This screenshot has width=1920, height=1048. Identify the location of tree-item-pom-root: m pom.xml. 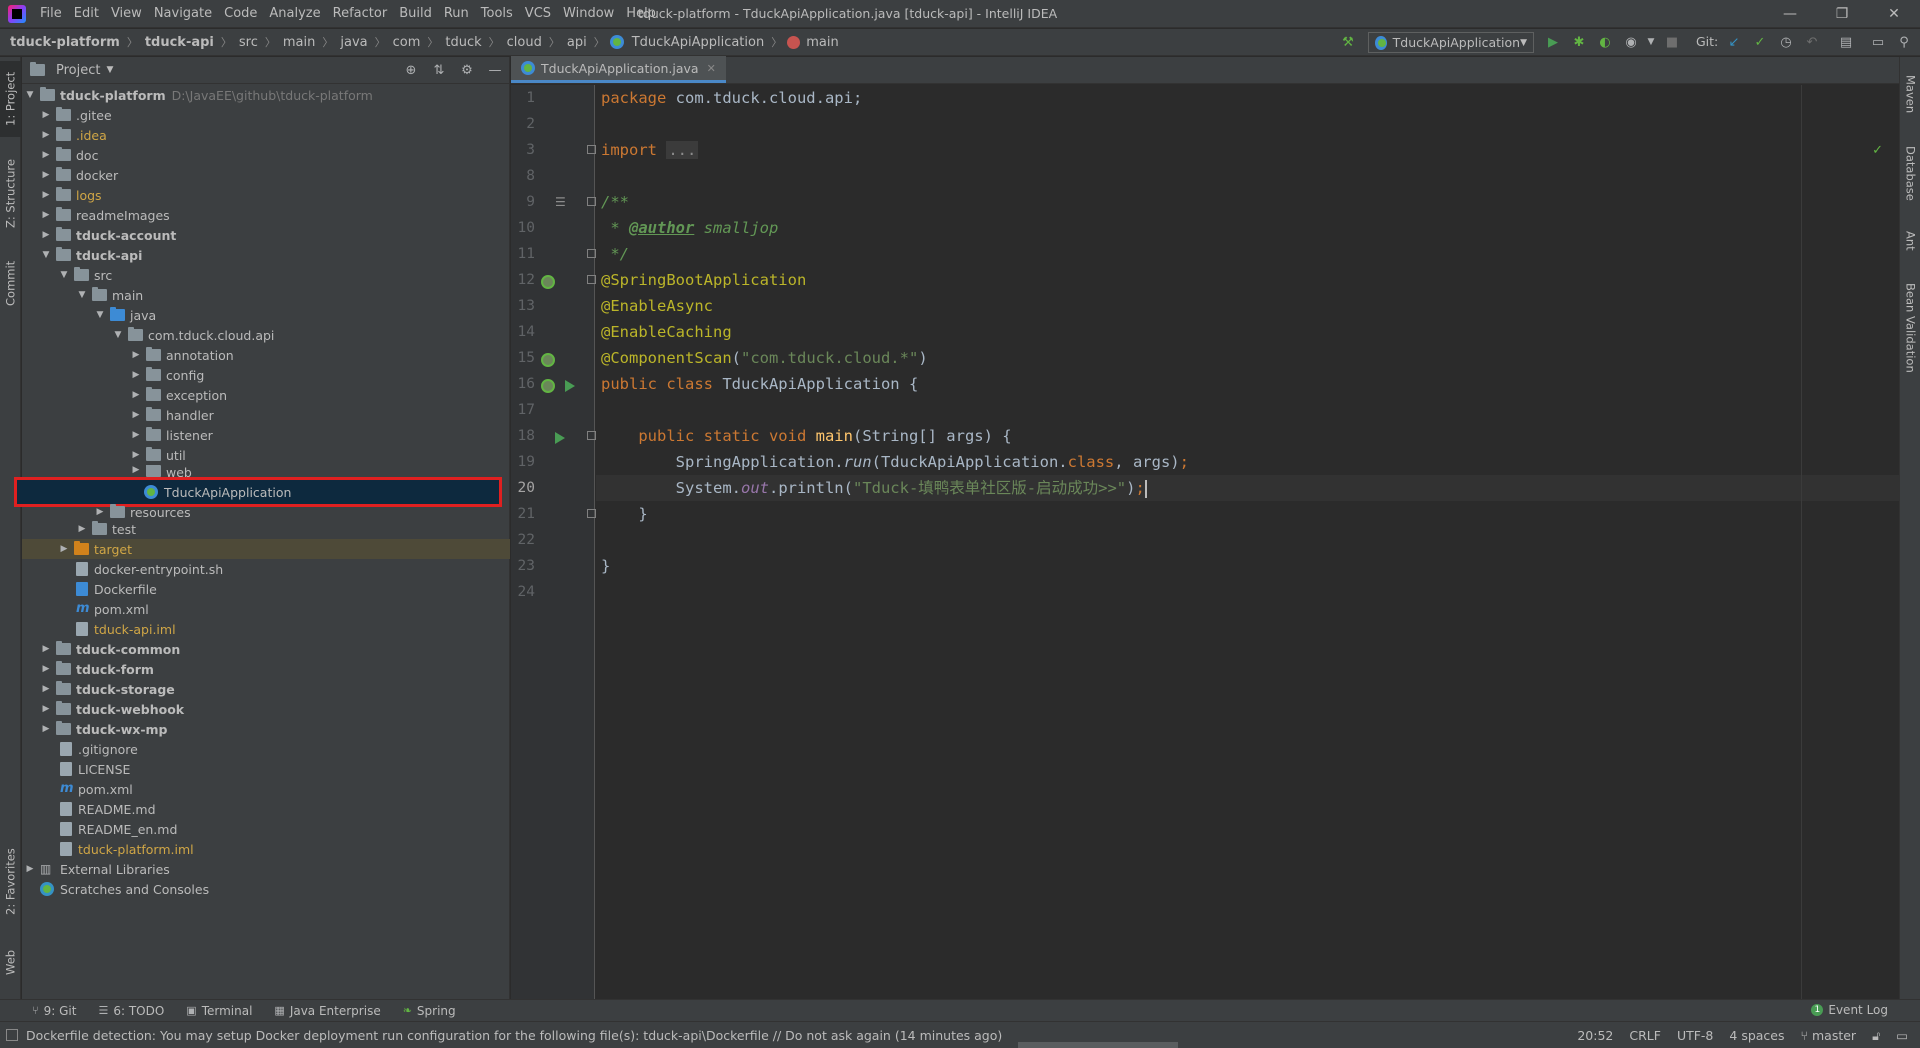
(266, 789).